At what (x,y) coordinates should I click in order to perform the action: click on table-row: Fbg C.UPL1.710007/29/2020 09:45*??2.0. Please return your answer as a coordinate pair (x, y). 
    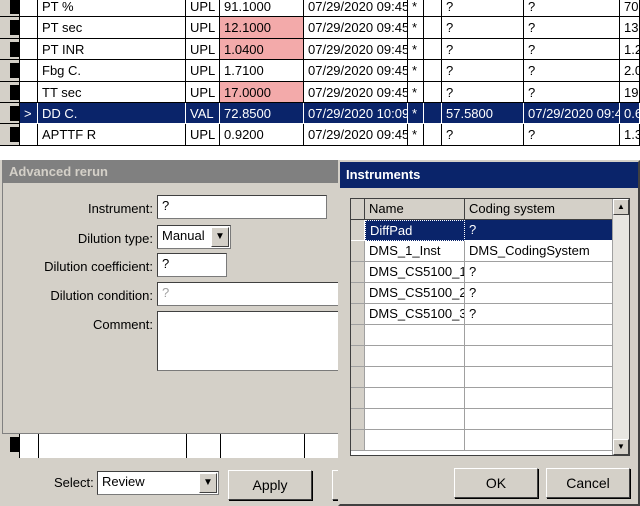
    Looking at the image, I should click on (320, 71).